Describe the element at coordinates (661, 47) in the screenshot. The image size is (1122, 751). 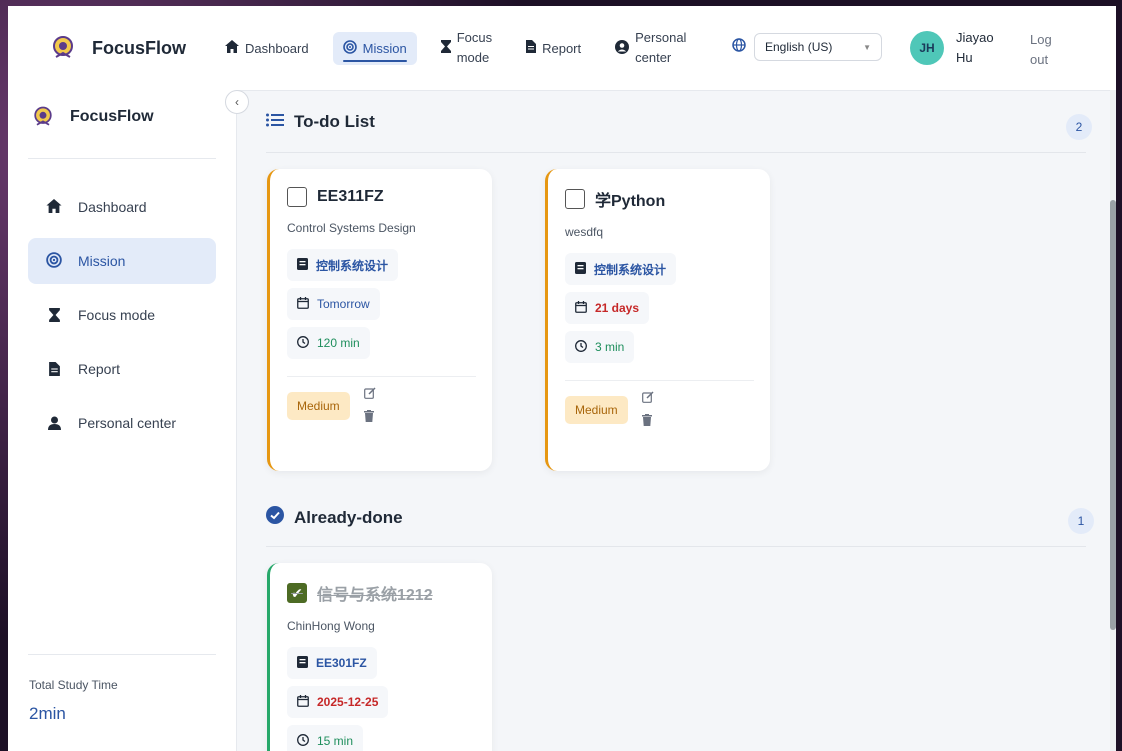
I see `nav-personal-center-label: Personal center` at that location.